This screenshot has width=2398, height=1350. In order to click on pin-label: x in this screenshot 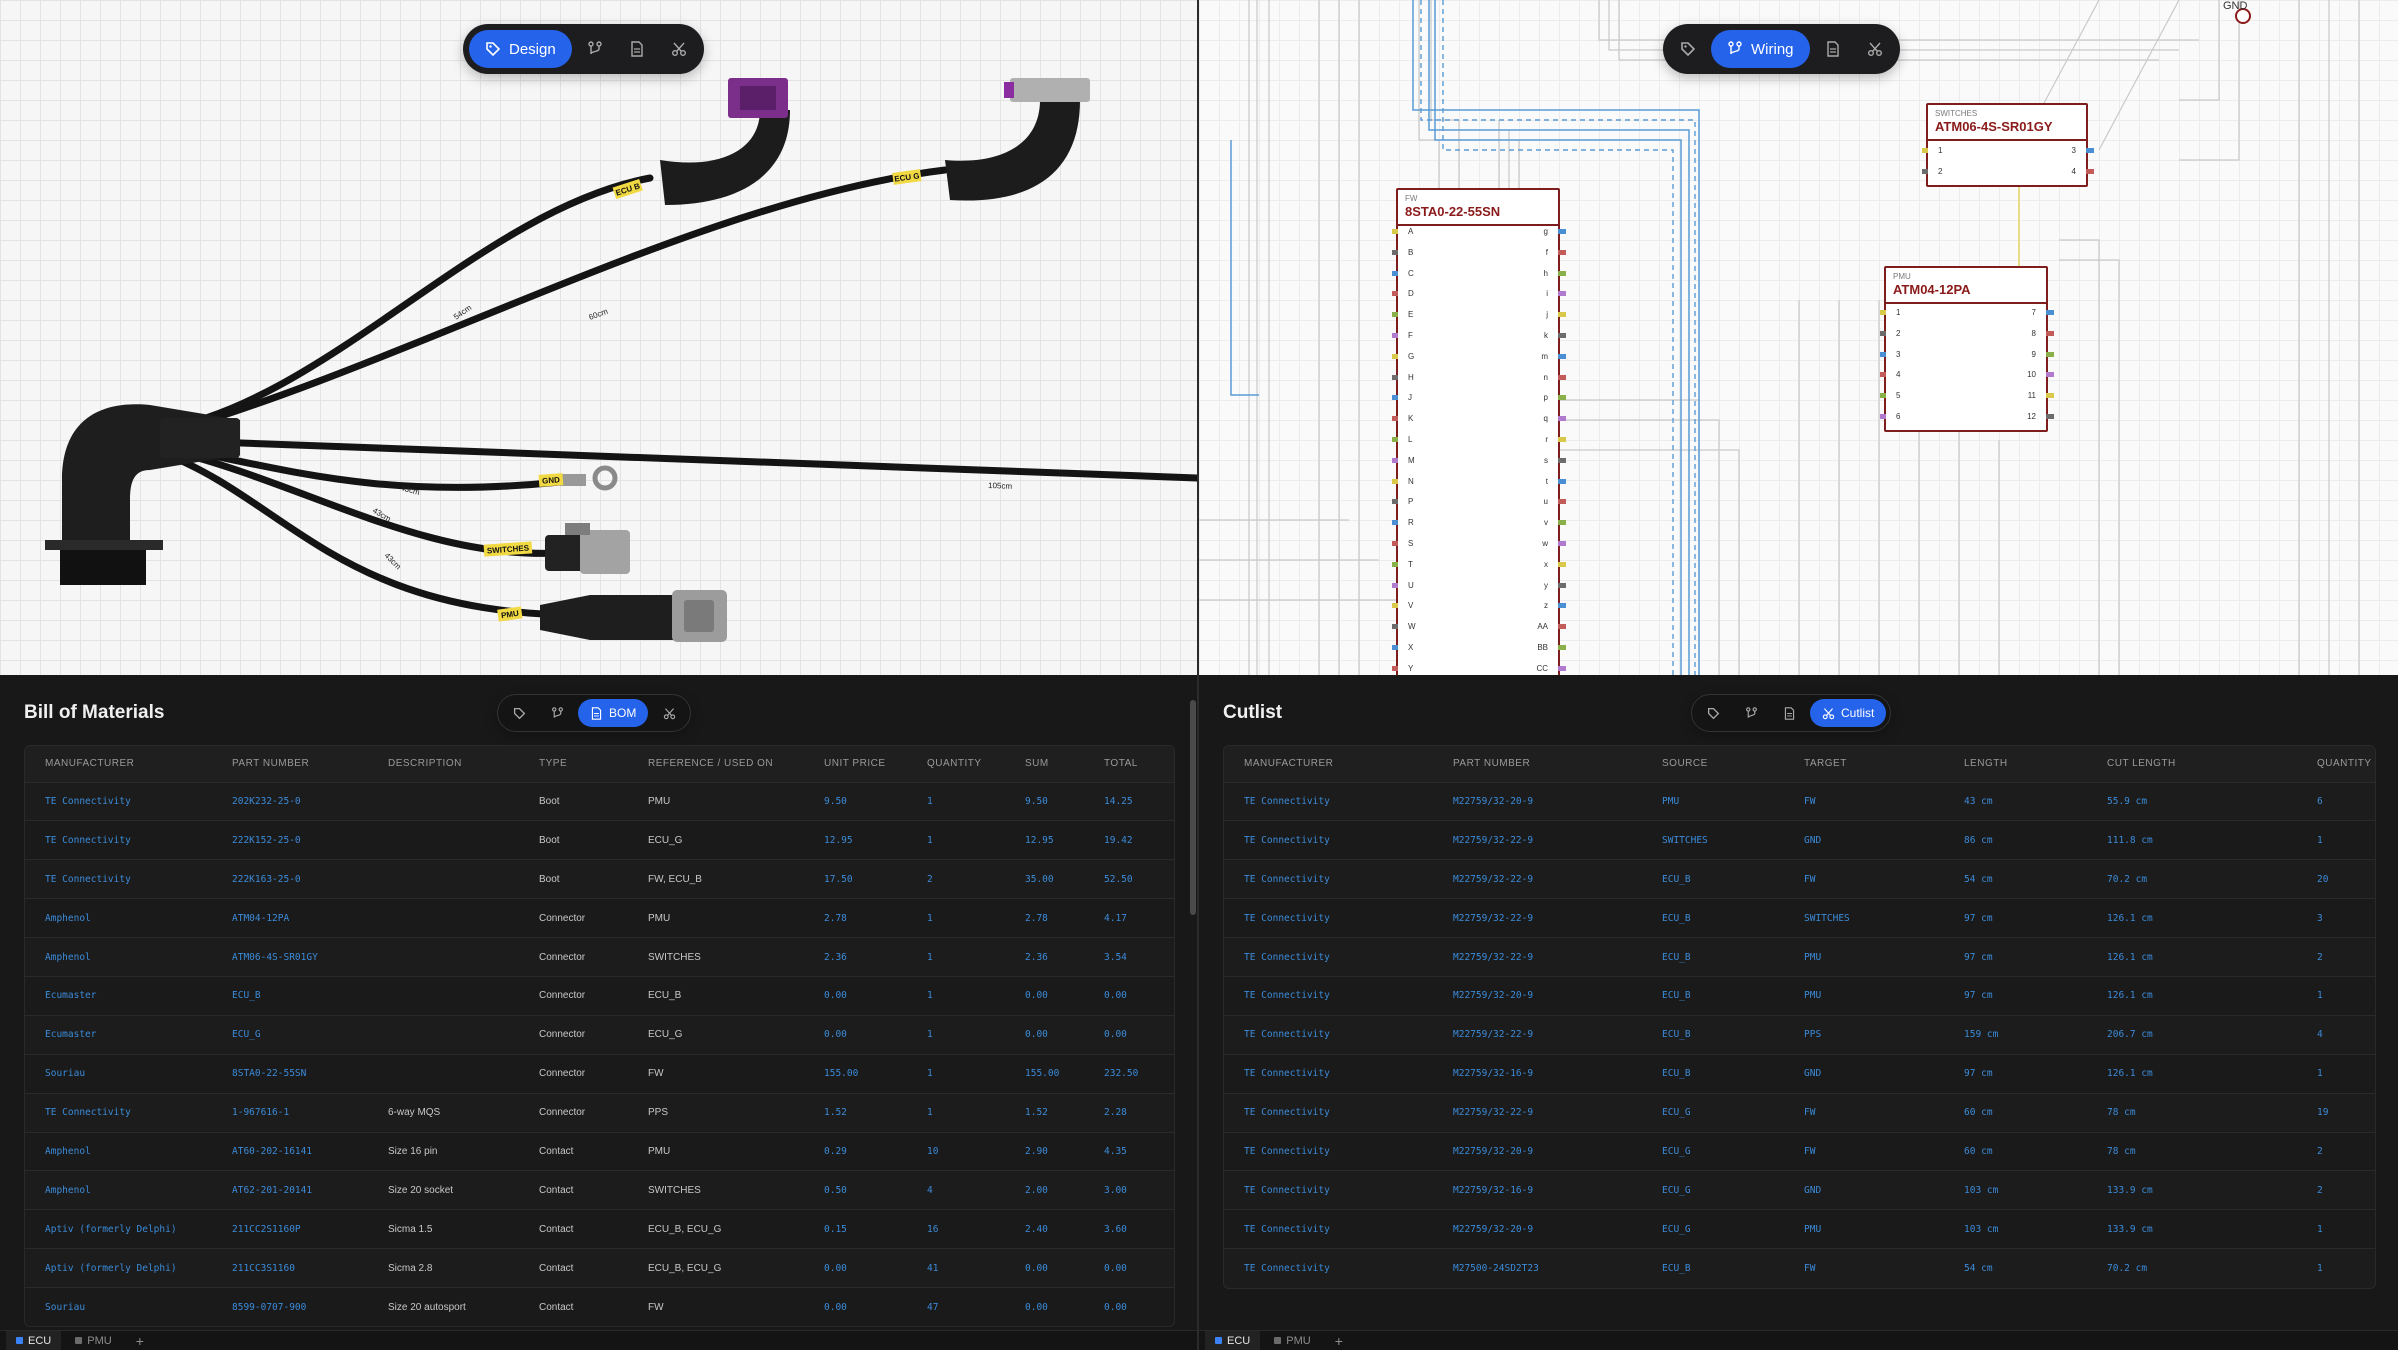, I will do `click(1546, 564)`.